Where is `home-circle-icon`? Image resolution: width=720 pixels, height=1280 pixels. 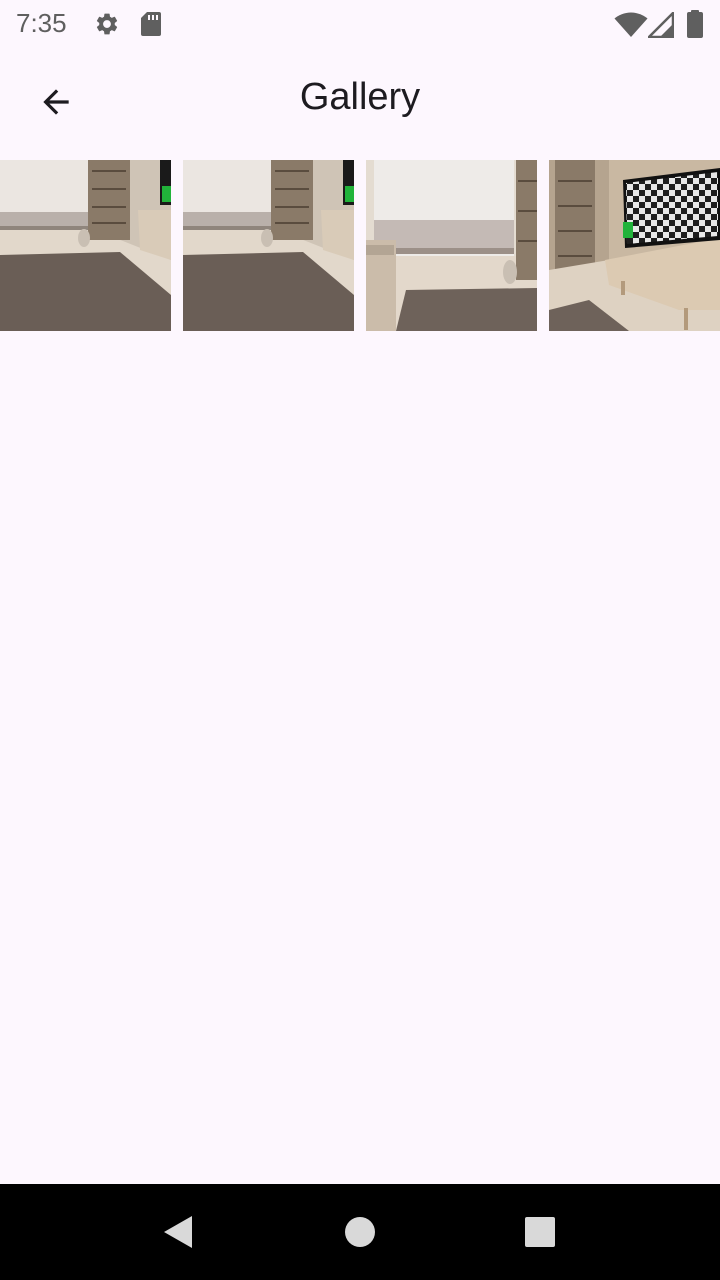 home-circle-icon is located at coordinates (360, 1232).